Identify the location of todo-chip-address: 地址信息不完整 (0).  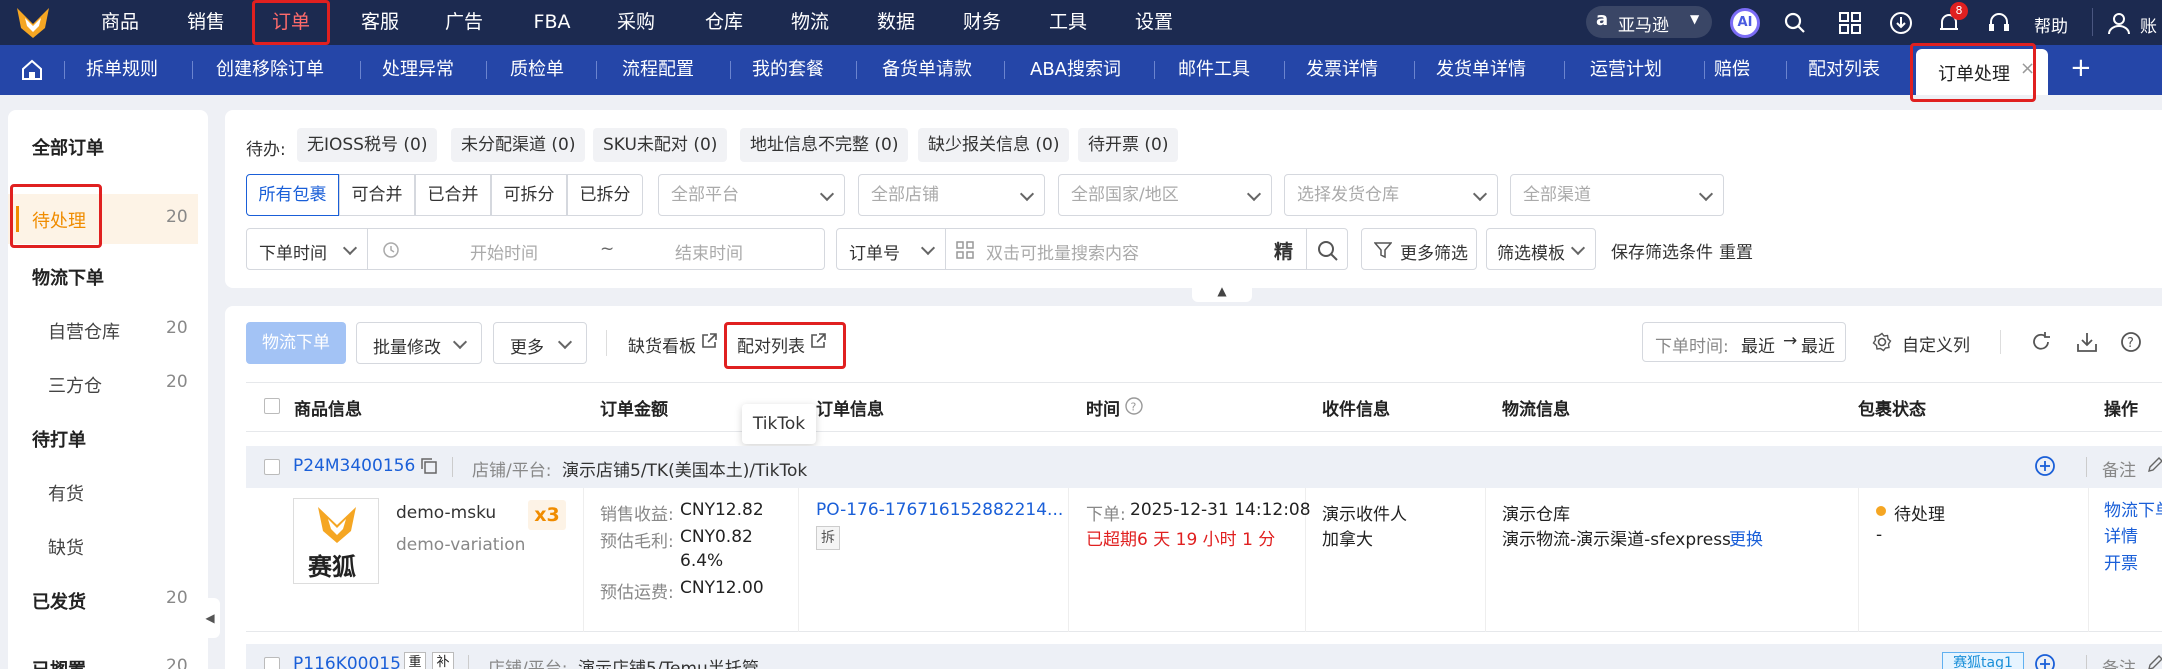
(824, 145).